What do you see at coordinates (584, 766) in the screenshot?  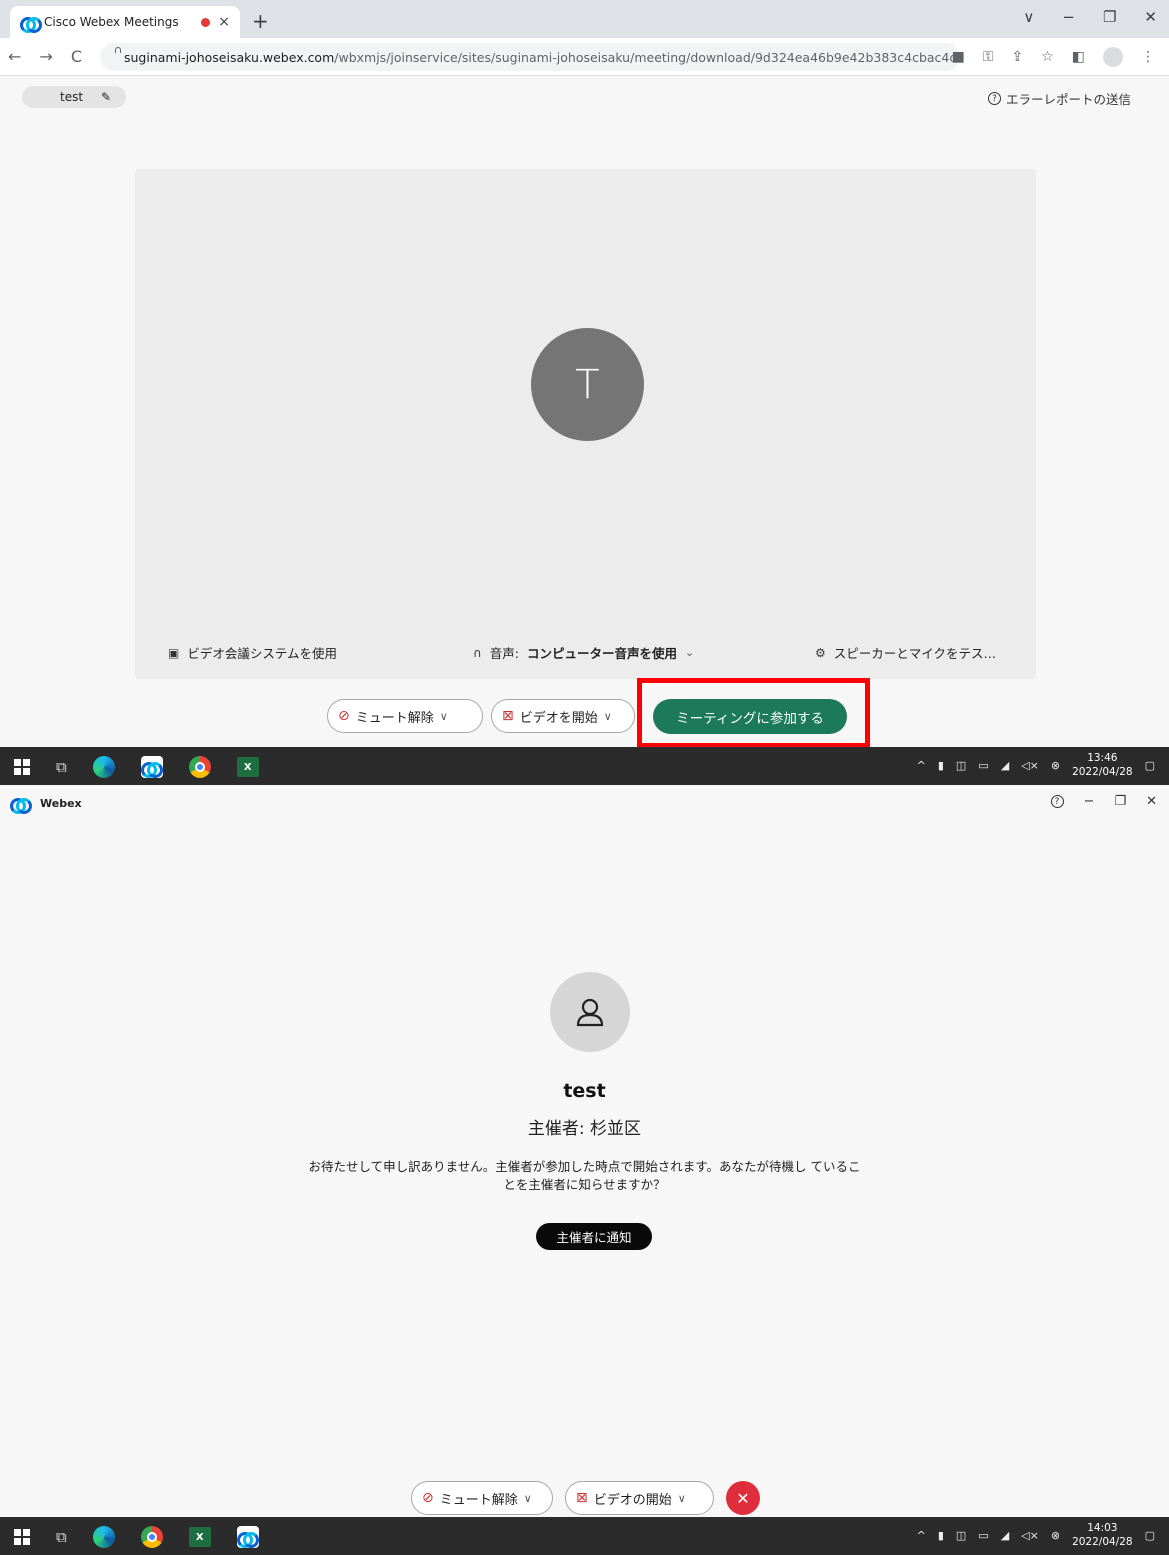 I see `windows-taskbar: ⧉ X ^ ▮ ◫ ▭ ◢ ◁× ⊗ 13:46 2022/04/28 ▢` at bounding box center [584, 766].